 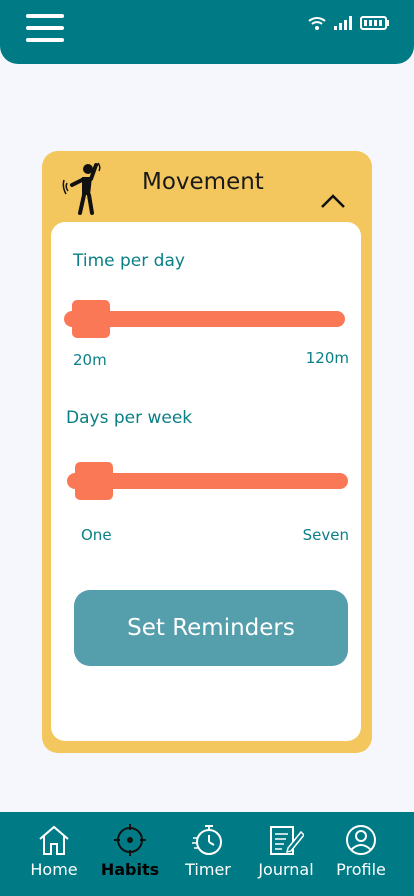 I want to click on status-icons, so click(x=349, y=23).